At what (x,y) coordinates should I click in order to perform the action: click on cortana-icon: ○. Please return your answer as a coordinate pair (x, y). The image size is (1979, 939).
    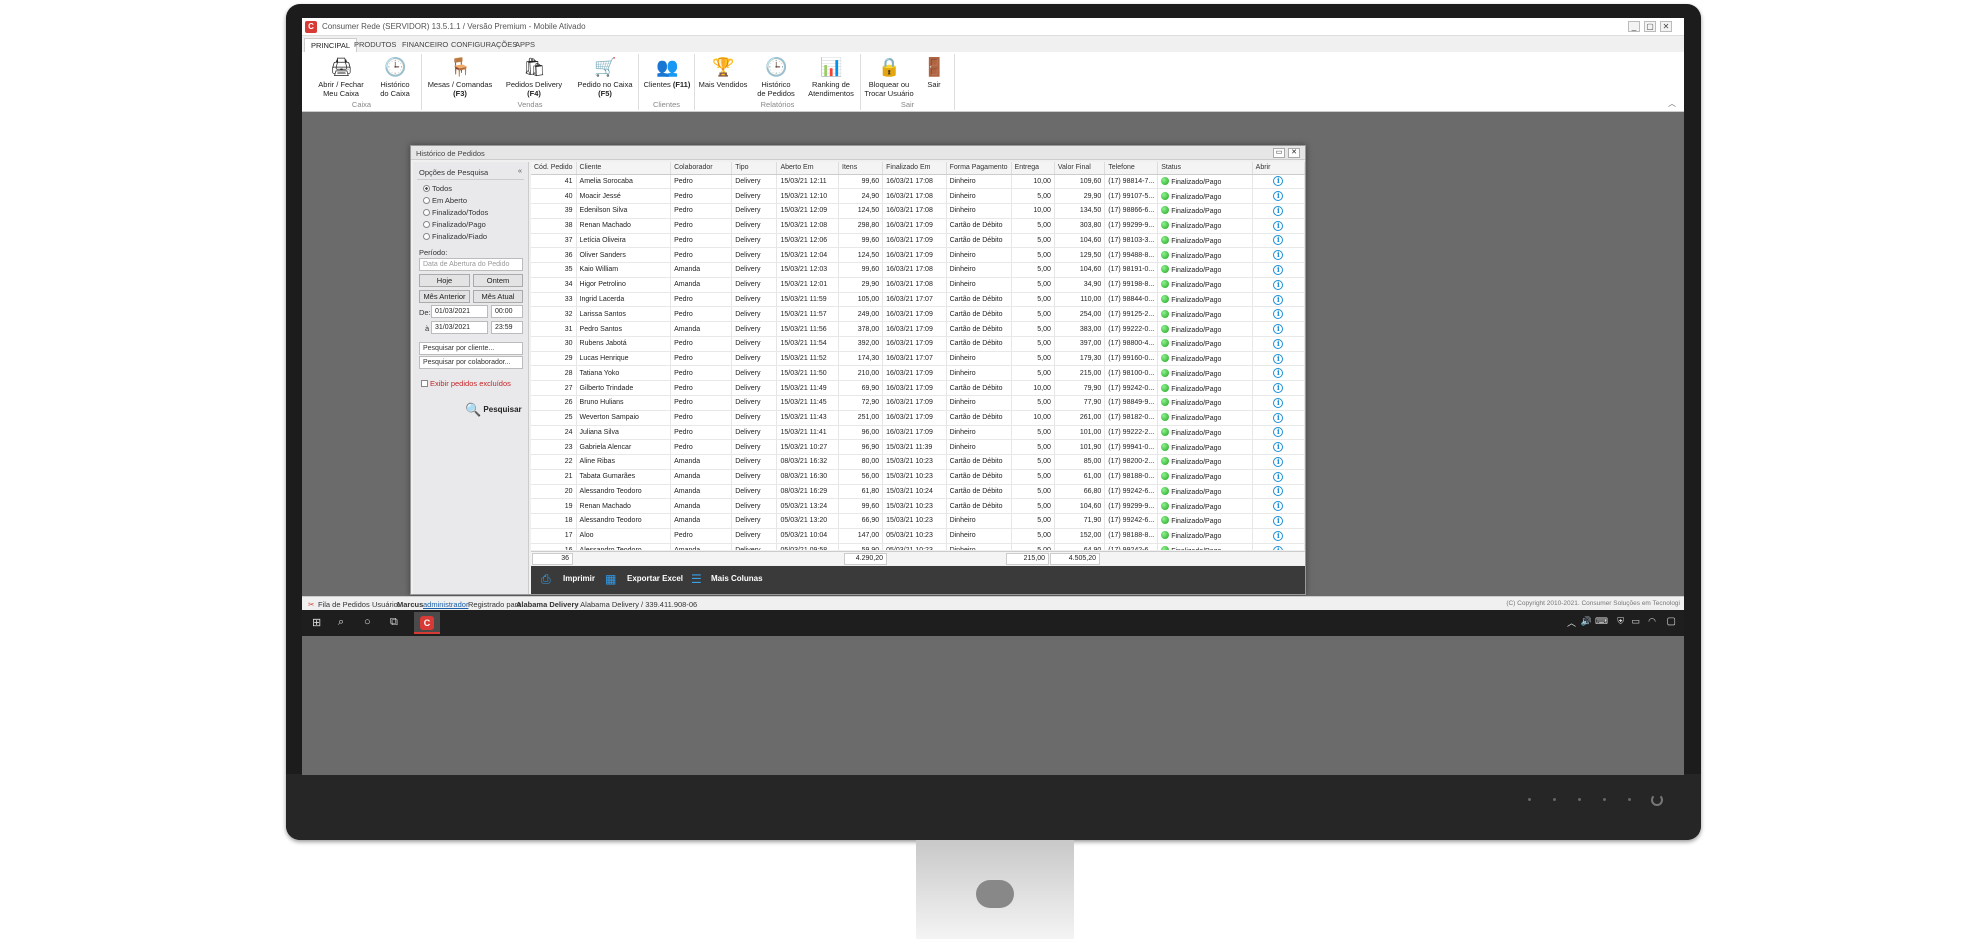
    Looking at the image, I should click on (367, 622).